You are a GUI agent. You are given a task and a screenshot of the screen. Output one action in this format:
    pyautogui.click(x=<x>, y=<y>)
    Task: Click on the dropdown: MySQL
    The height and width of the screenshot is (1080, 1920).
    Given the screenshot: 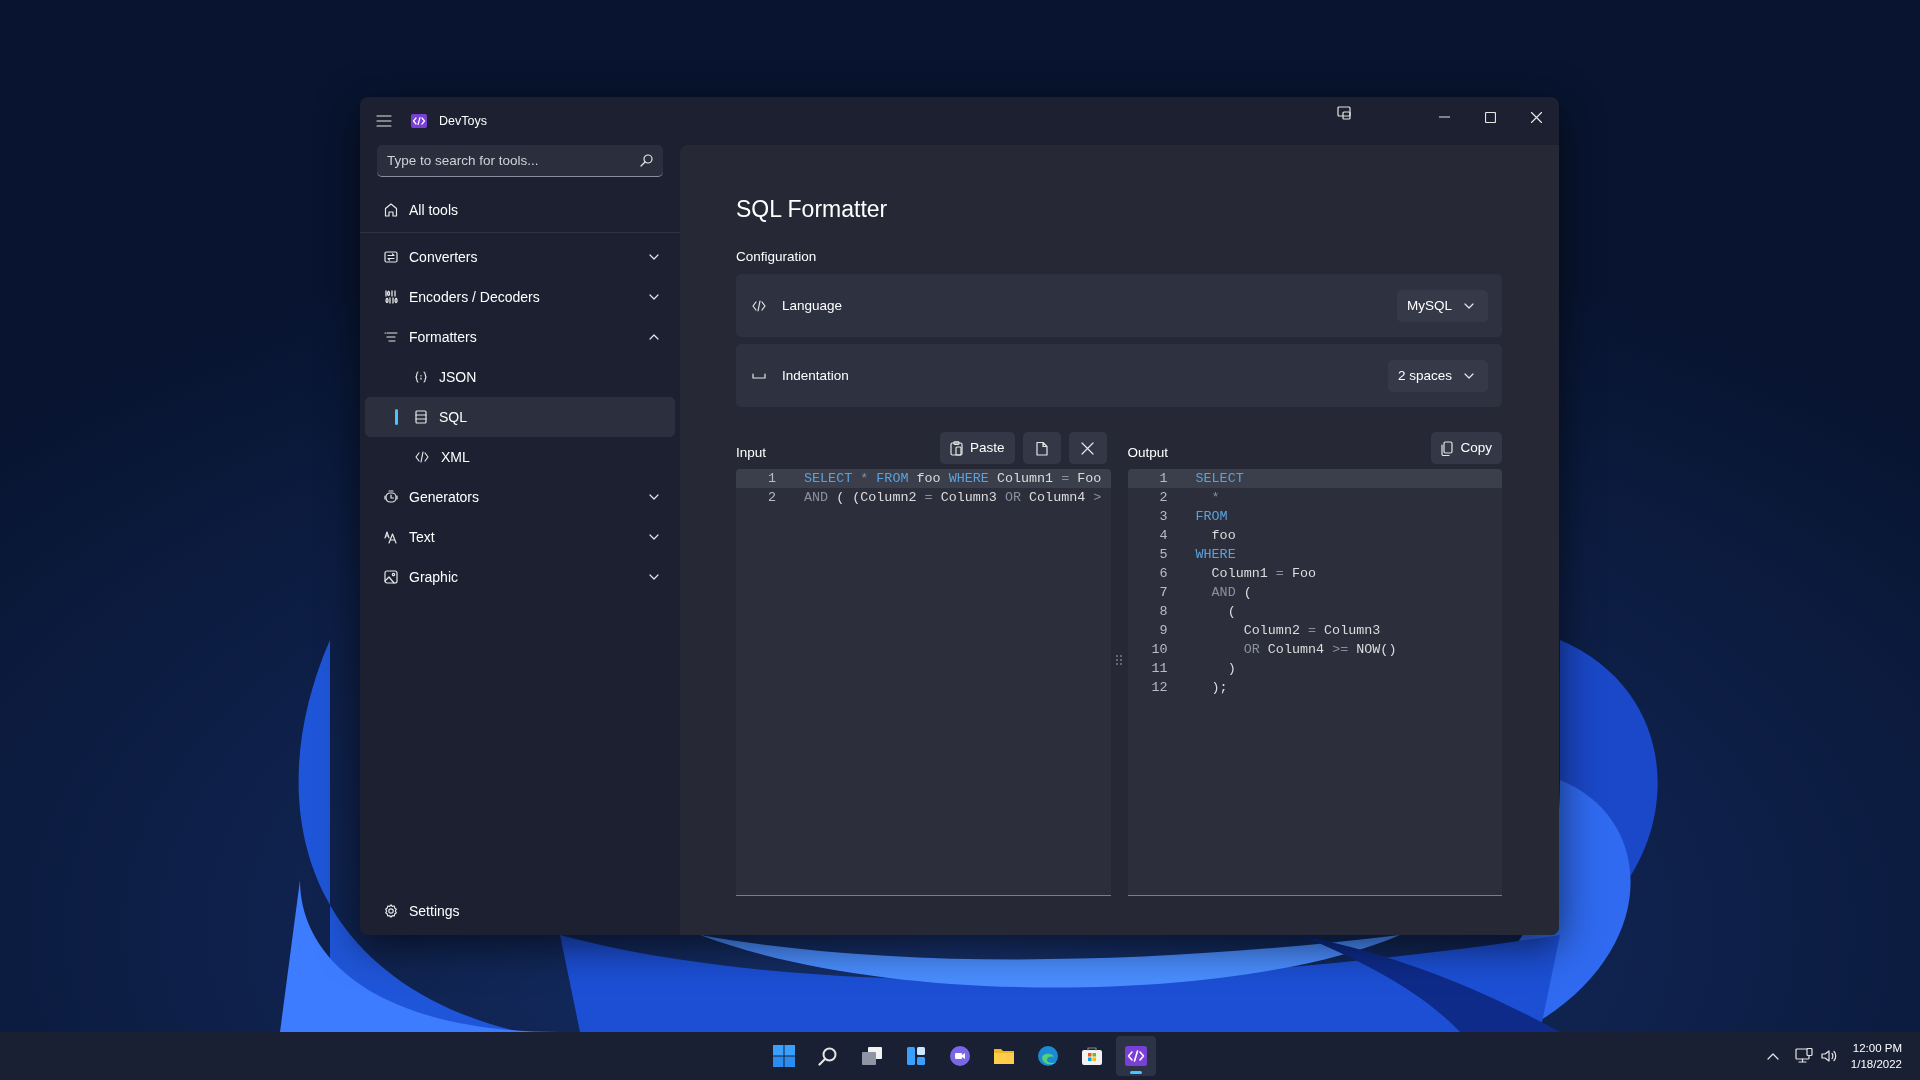 What is the action you would take?
    pyautogui.click(x=1442, y=305)
    